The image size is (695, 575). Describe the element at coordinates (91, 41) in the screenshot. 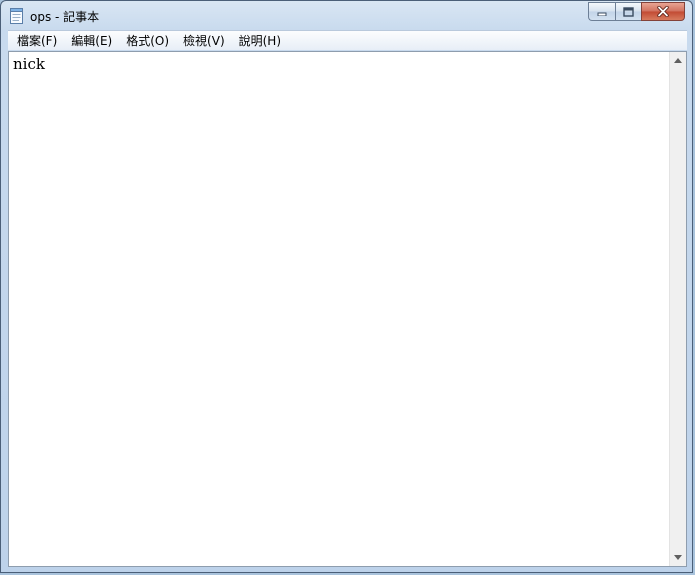

I see `menu-edit: 編輯(E)` at that location.